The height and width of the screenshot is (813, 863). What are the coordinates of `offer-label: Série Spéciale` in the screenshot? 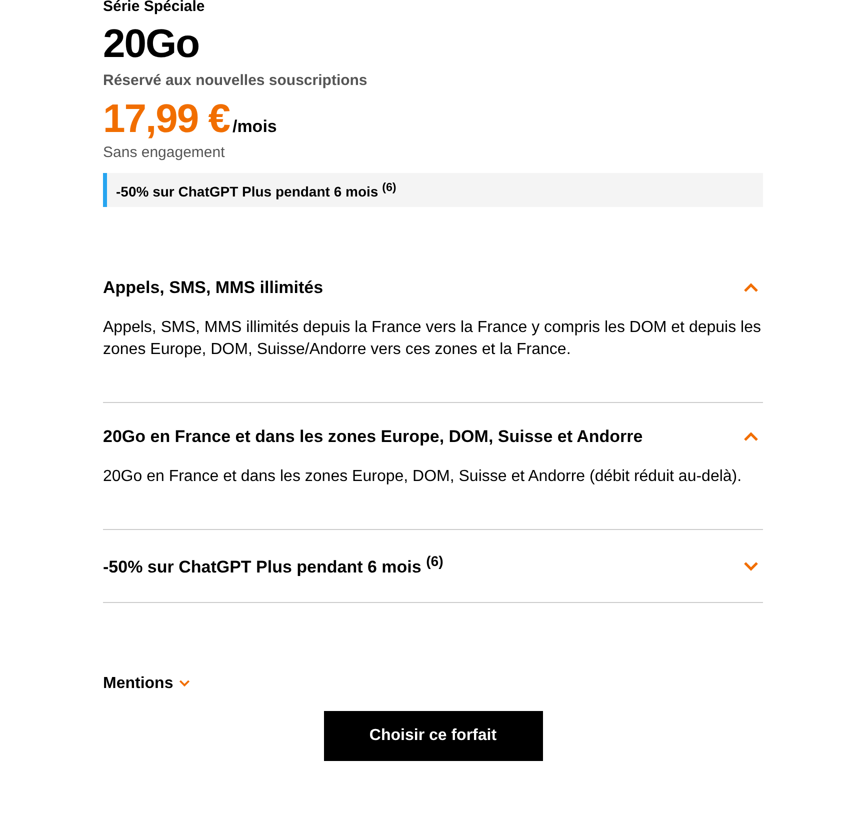 It's located at (154, 7).